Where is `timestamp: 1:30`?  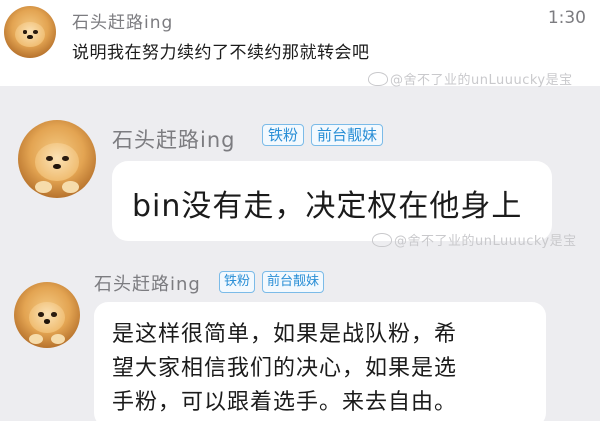 timestamp: 1:30 is located at coordinates (566, 18).